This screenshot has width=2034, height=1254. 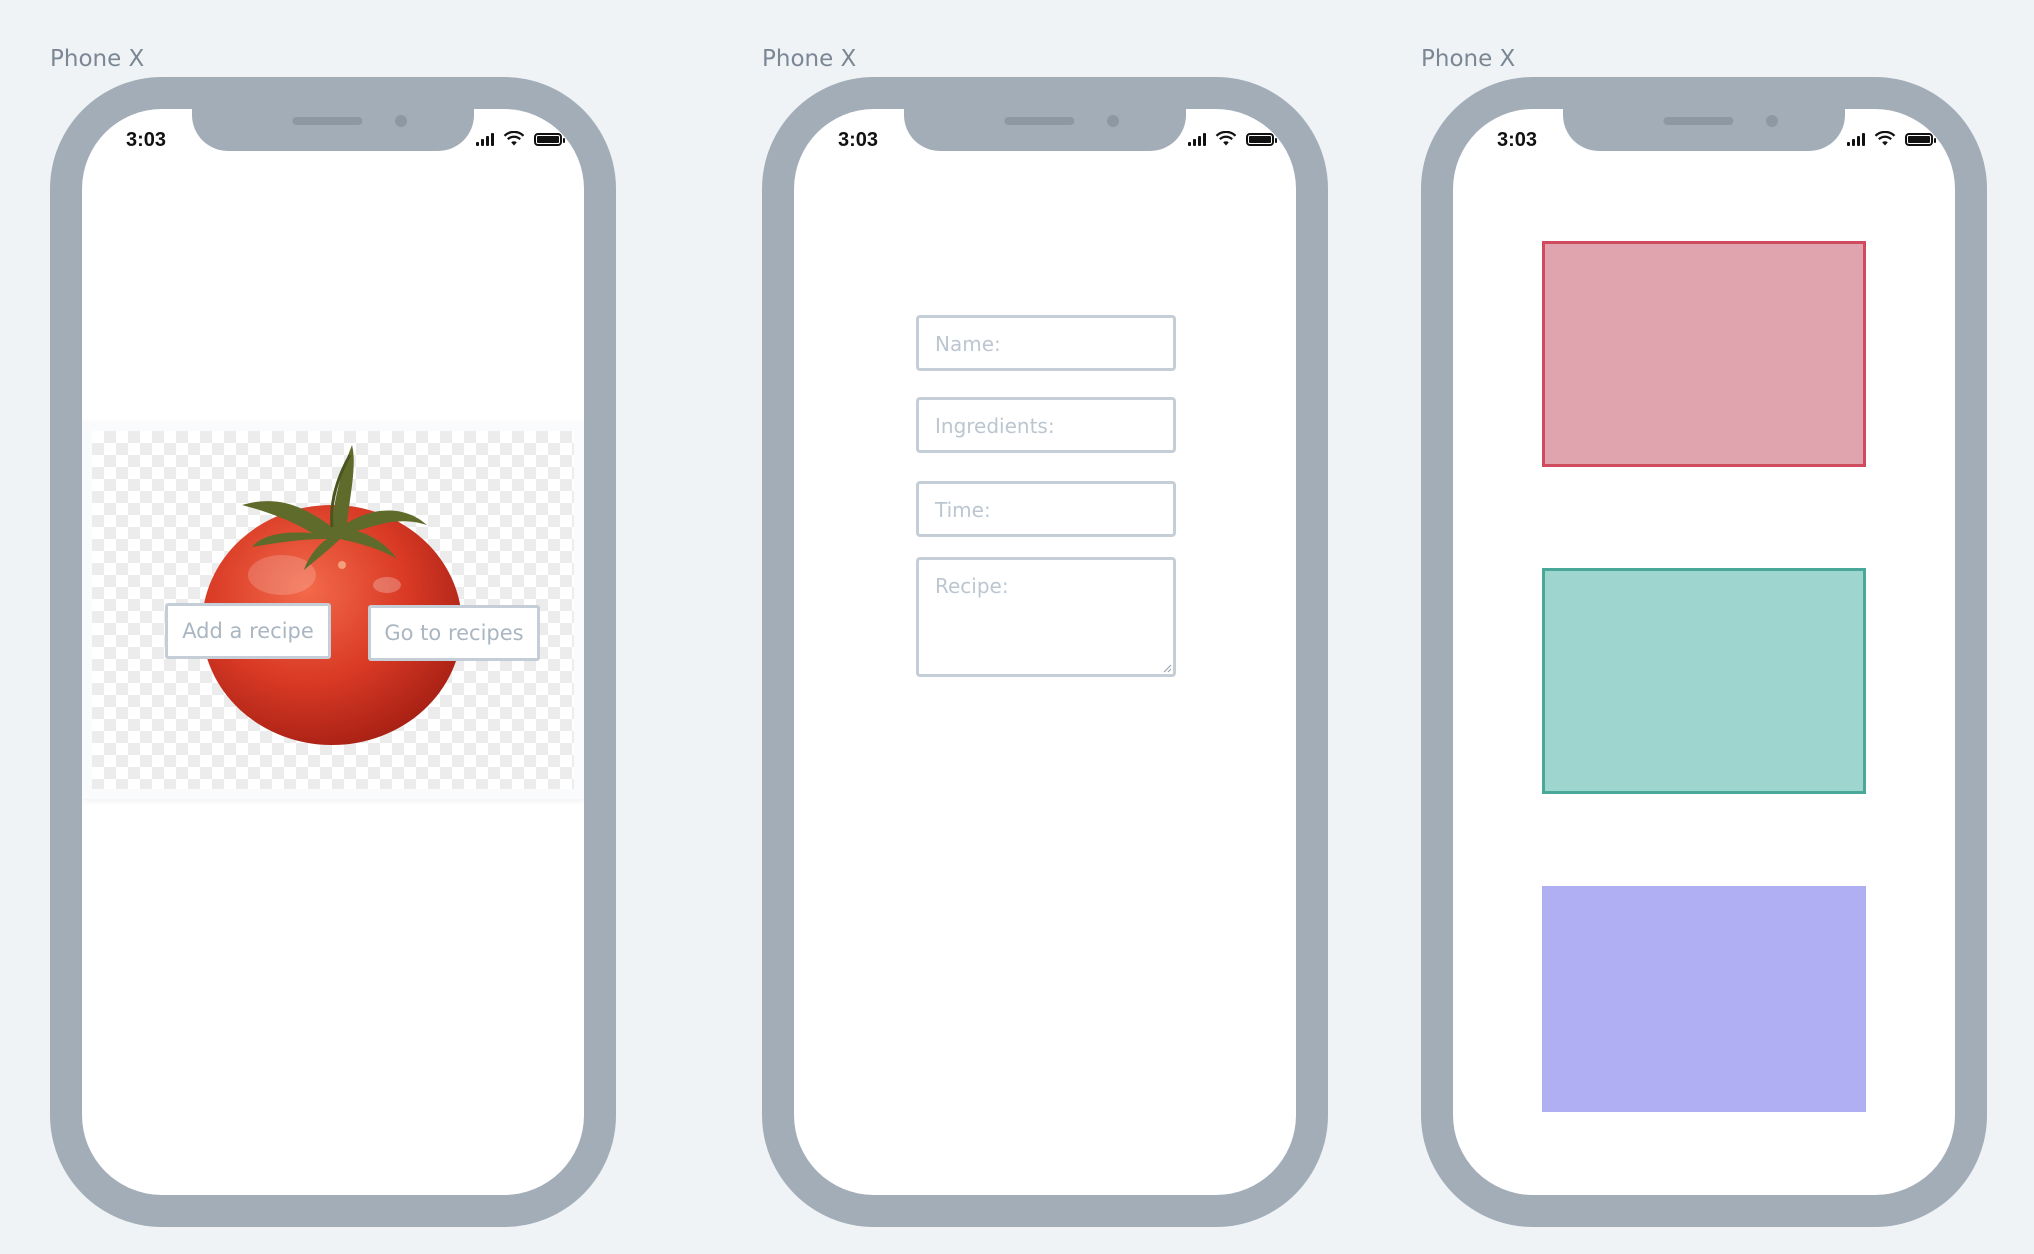 I want to click on resize-handle-icon, so click(x=1167, y=668).